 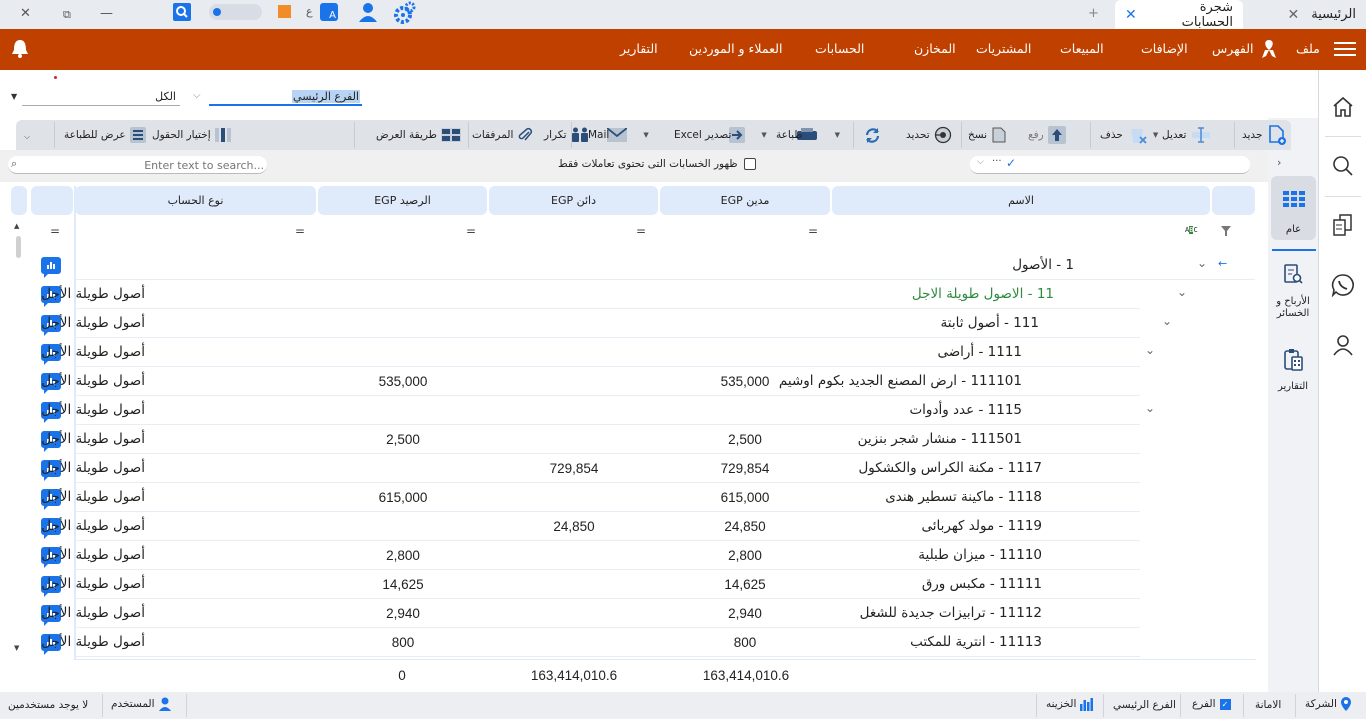 I want to click on documents-icon, so click(x=1343, y=225).